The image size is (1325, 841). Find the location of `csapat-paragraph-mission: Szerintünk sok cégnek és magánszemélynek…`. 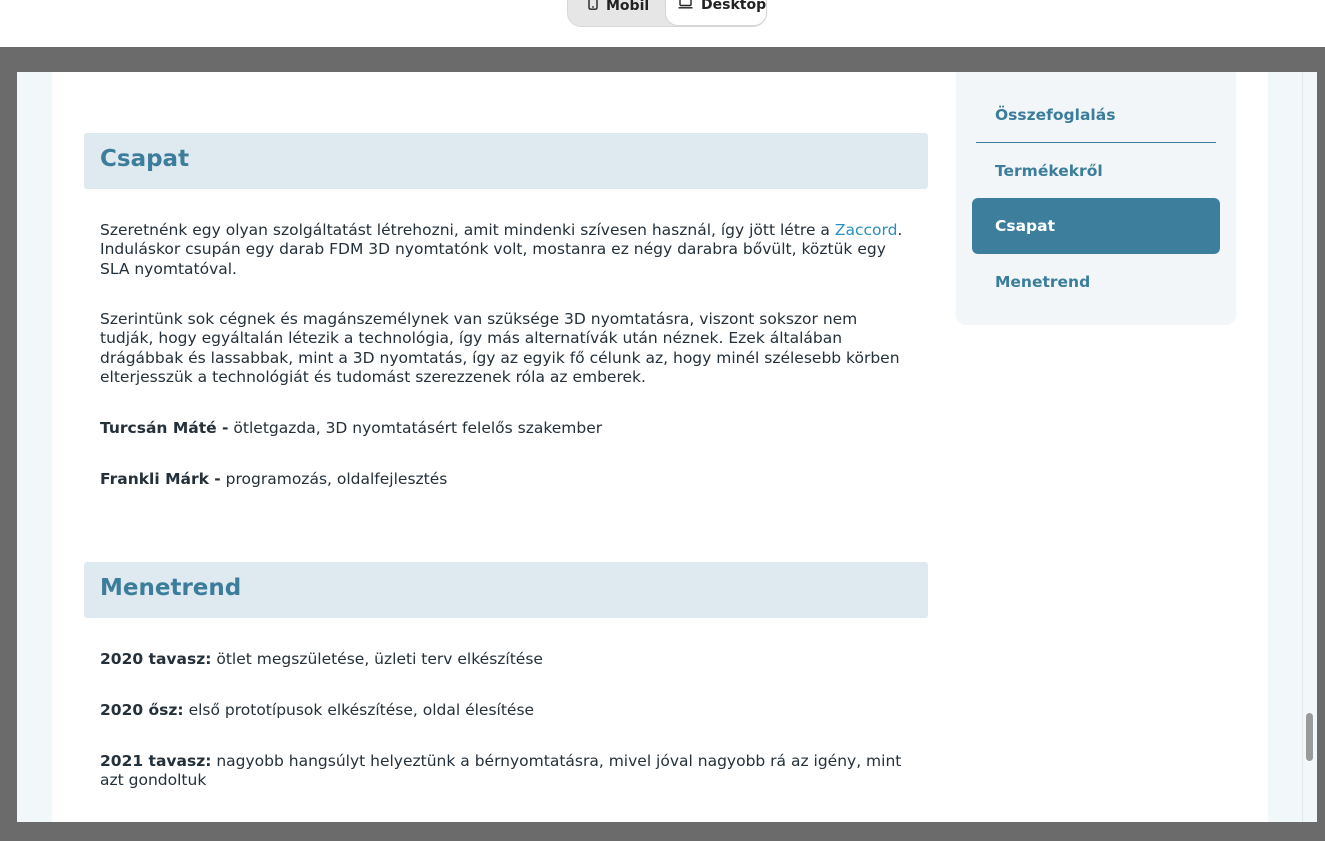

csapat-paragraph-mission: Szerintünk sok cégnek és magánszemélynek… is located at coordinates (500, 348).